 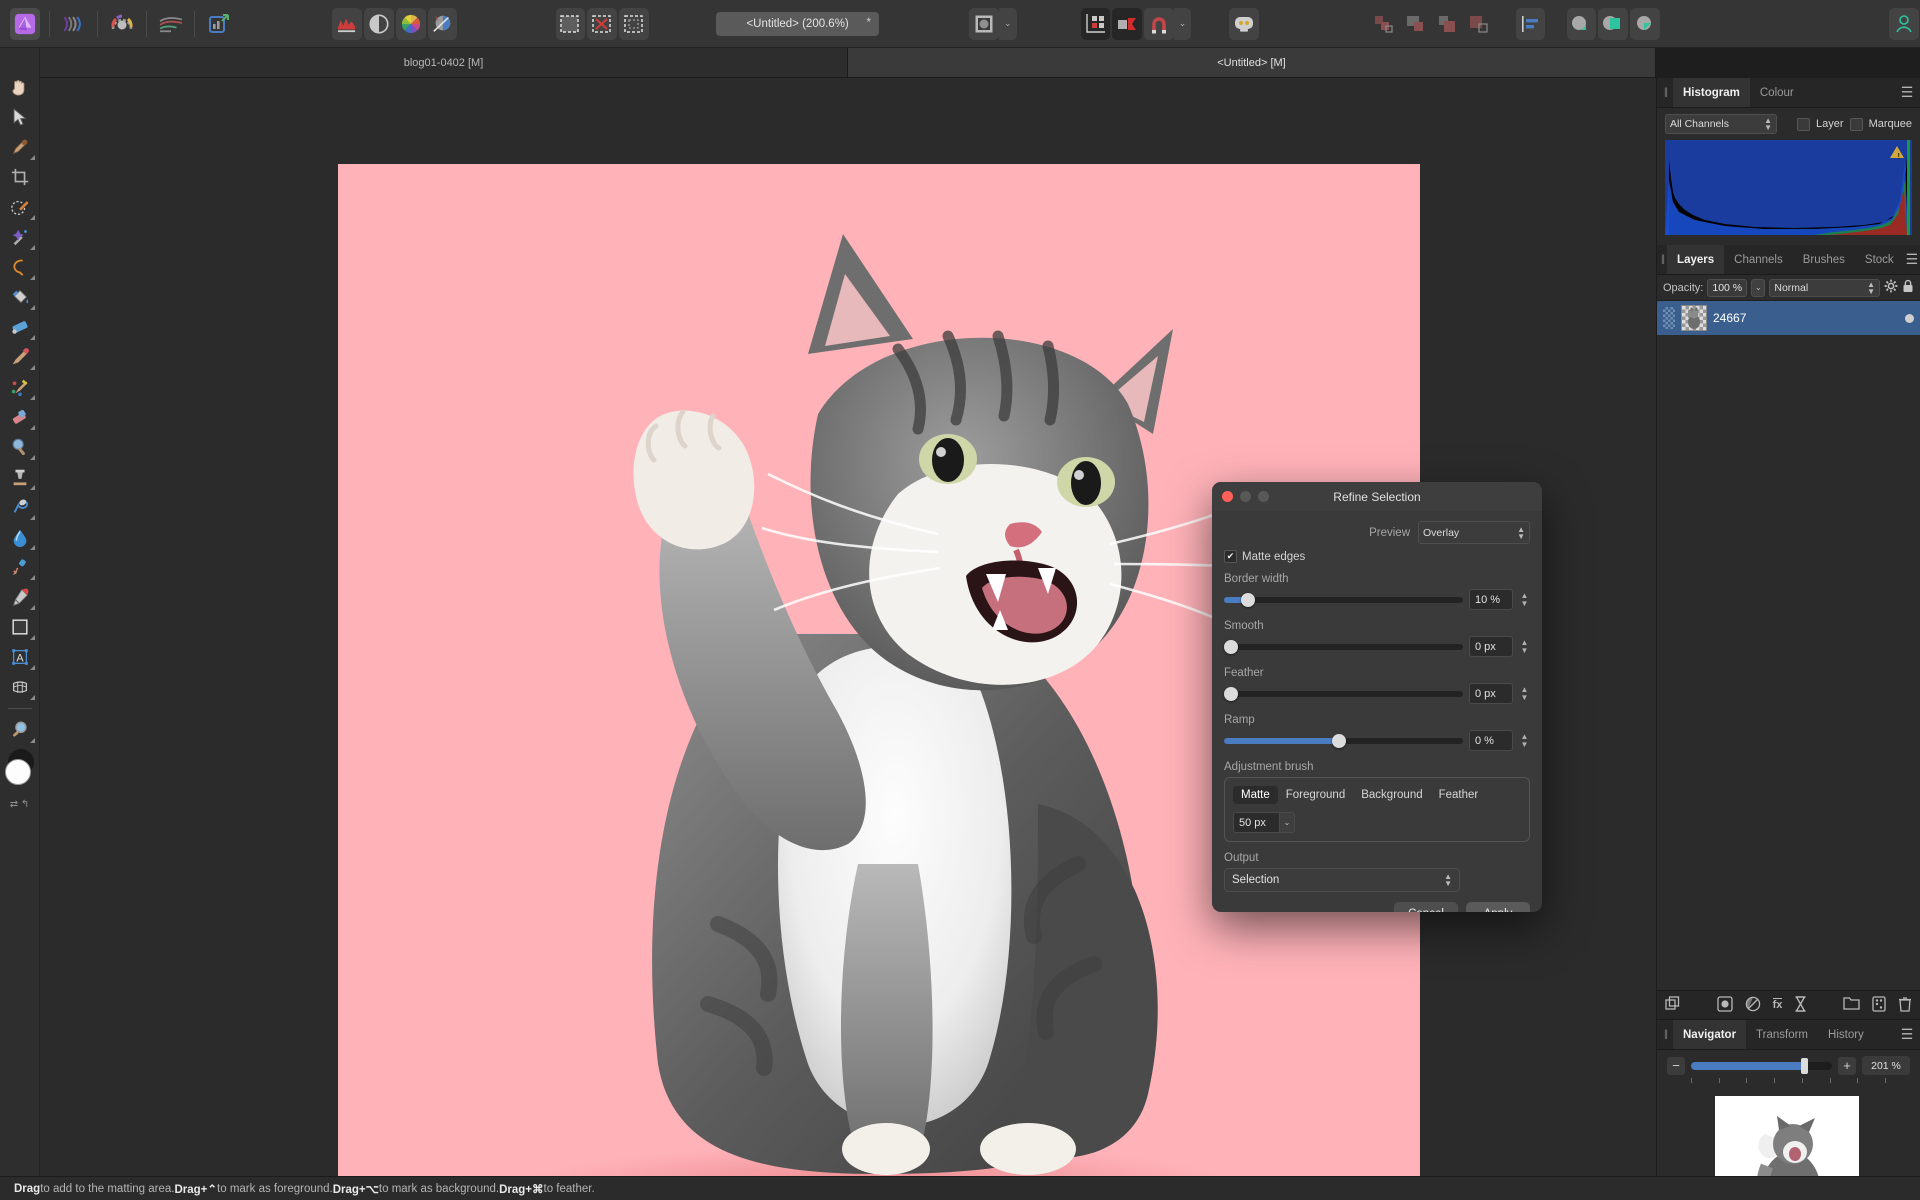 I want to click on smooth-slider, so click(x=1343, y=646).